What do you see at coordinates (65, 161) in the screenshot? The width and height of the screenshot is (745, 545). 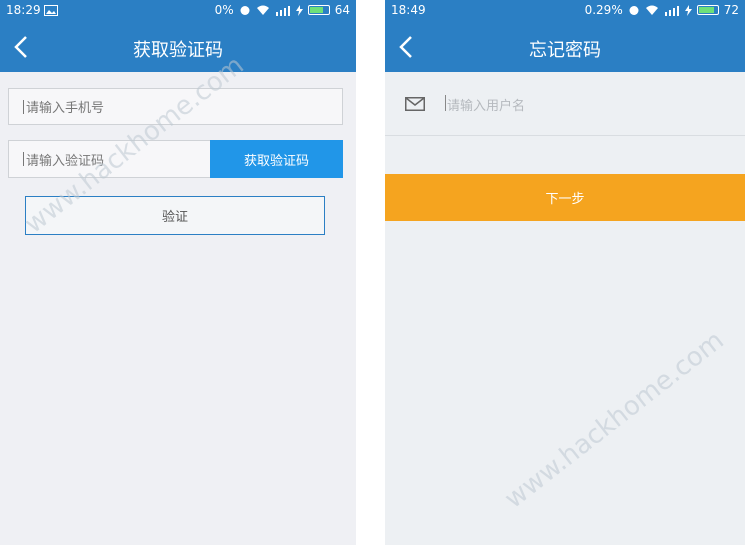 I see `code-input-placeholder: 请输入验证码` at bounding box center [65, 161].